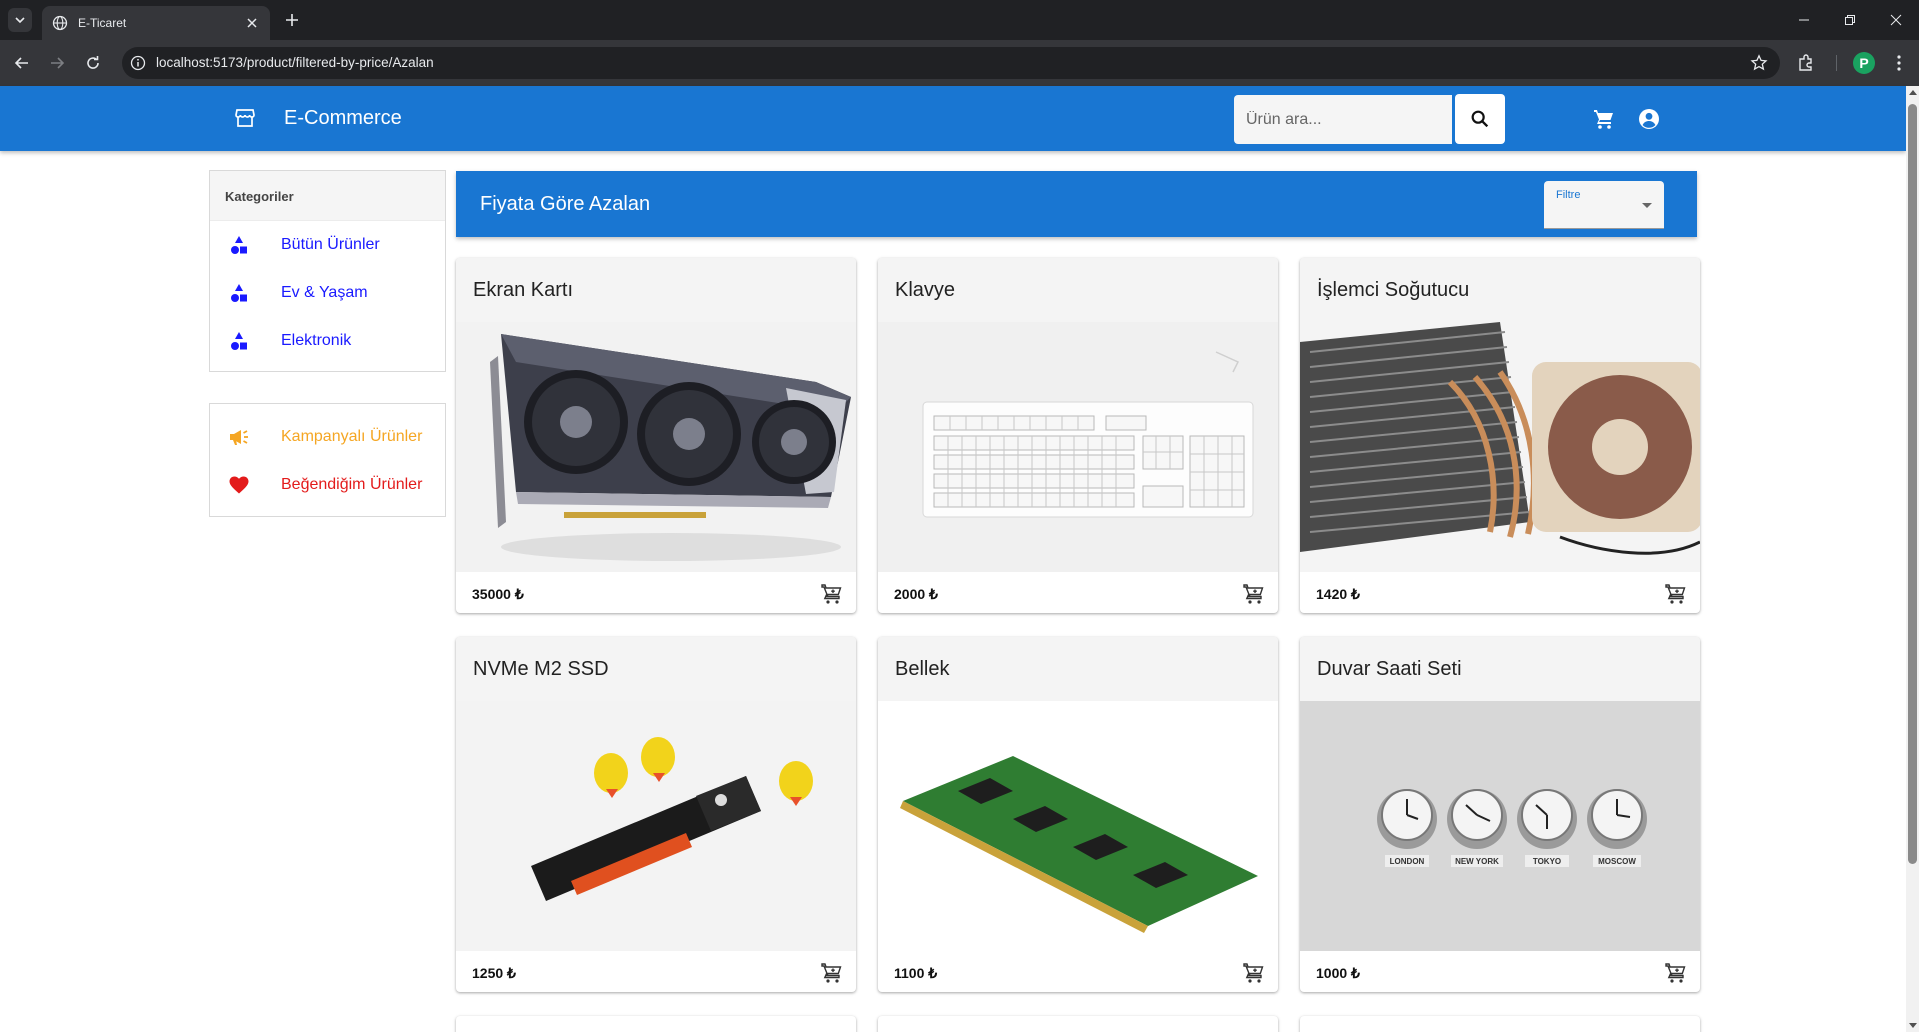 This screenshot has height=1032, width=1919. I want to click on product-price: 1100 ₺, so click(916, 973).